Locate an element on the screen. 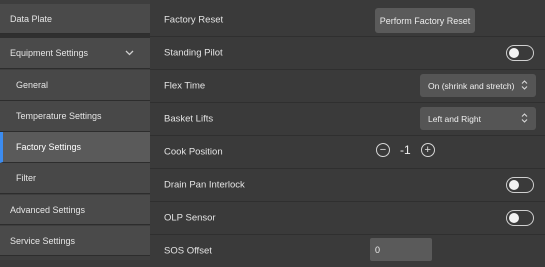 Image resolution: width=545 pixels, height=267 pixels. sidebar-item-label: Data Plate is located at coordinates (31, 18).